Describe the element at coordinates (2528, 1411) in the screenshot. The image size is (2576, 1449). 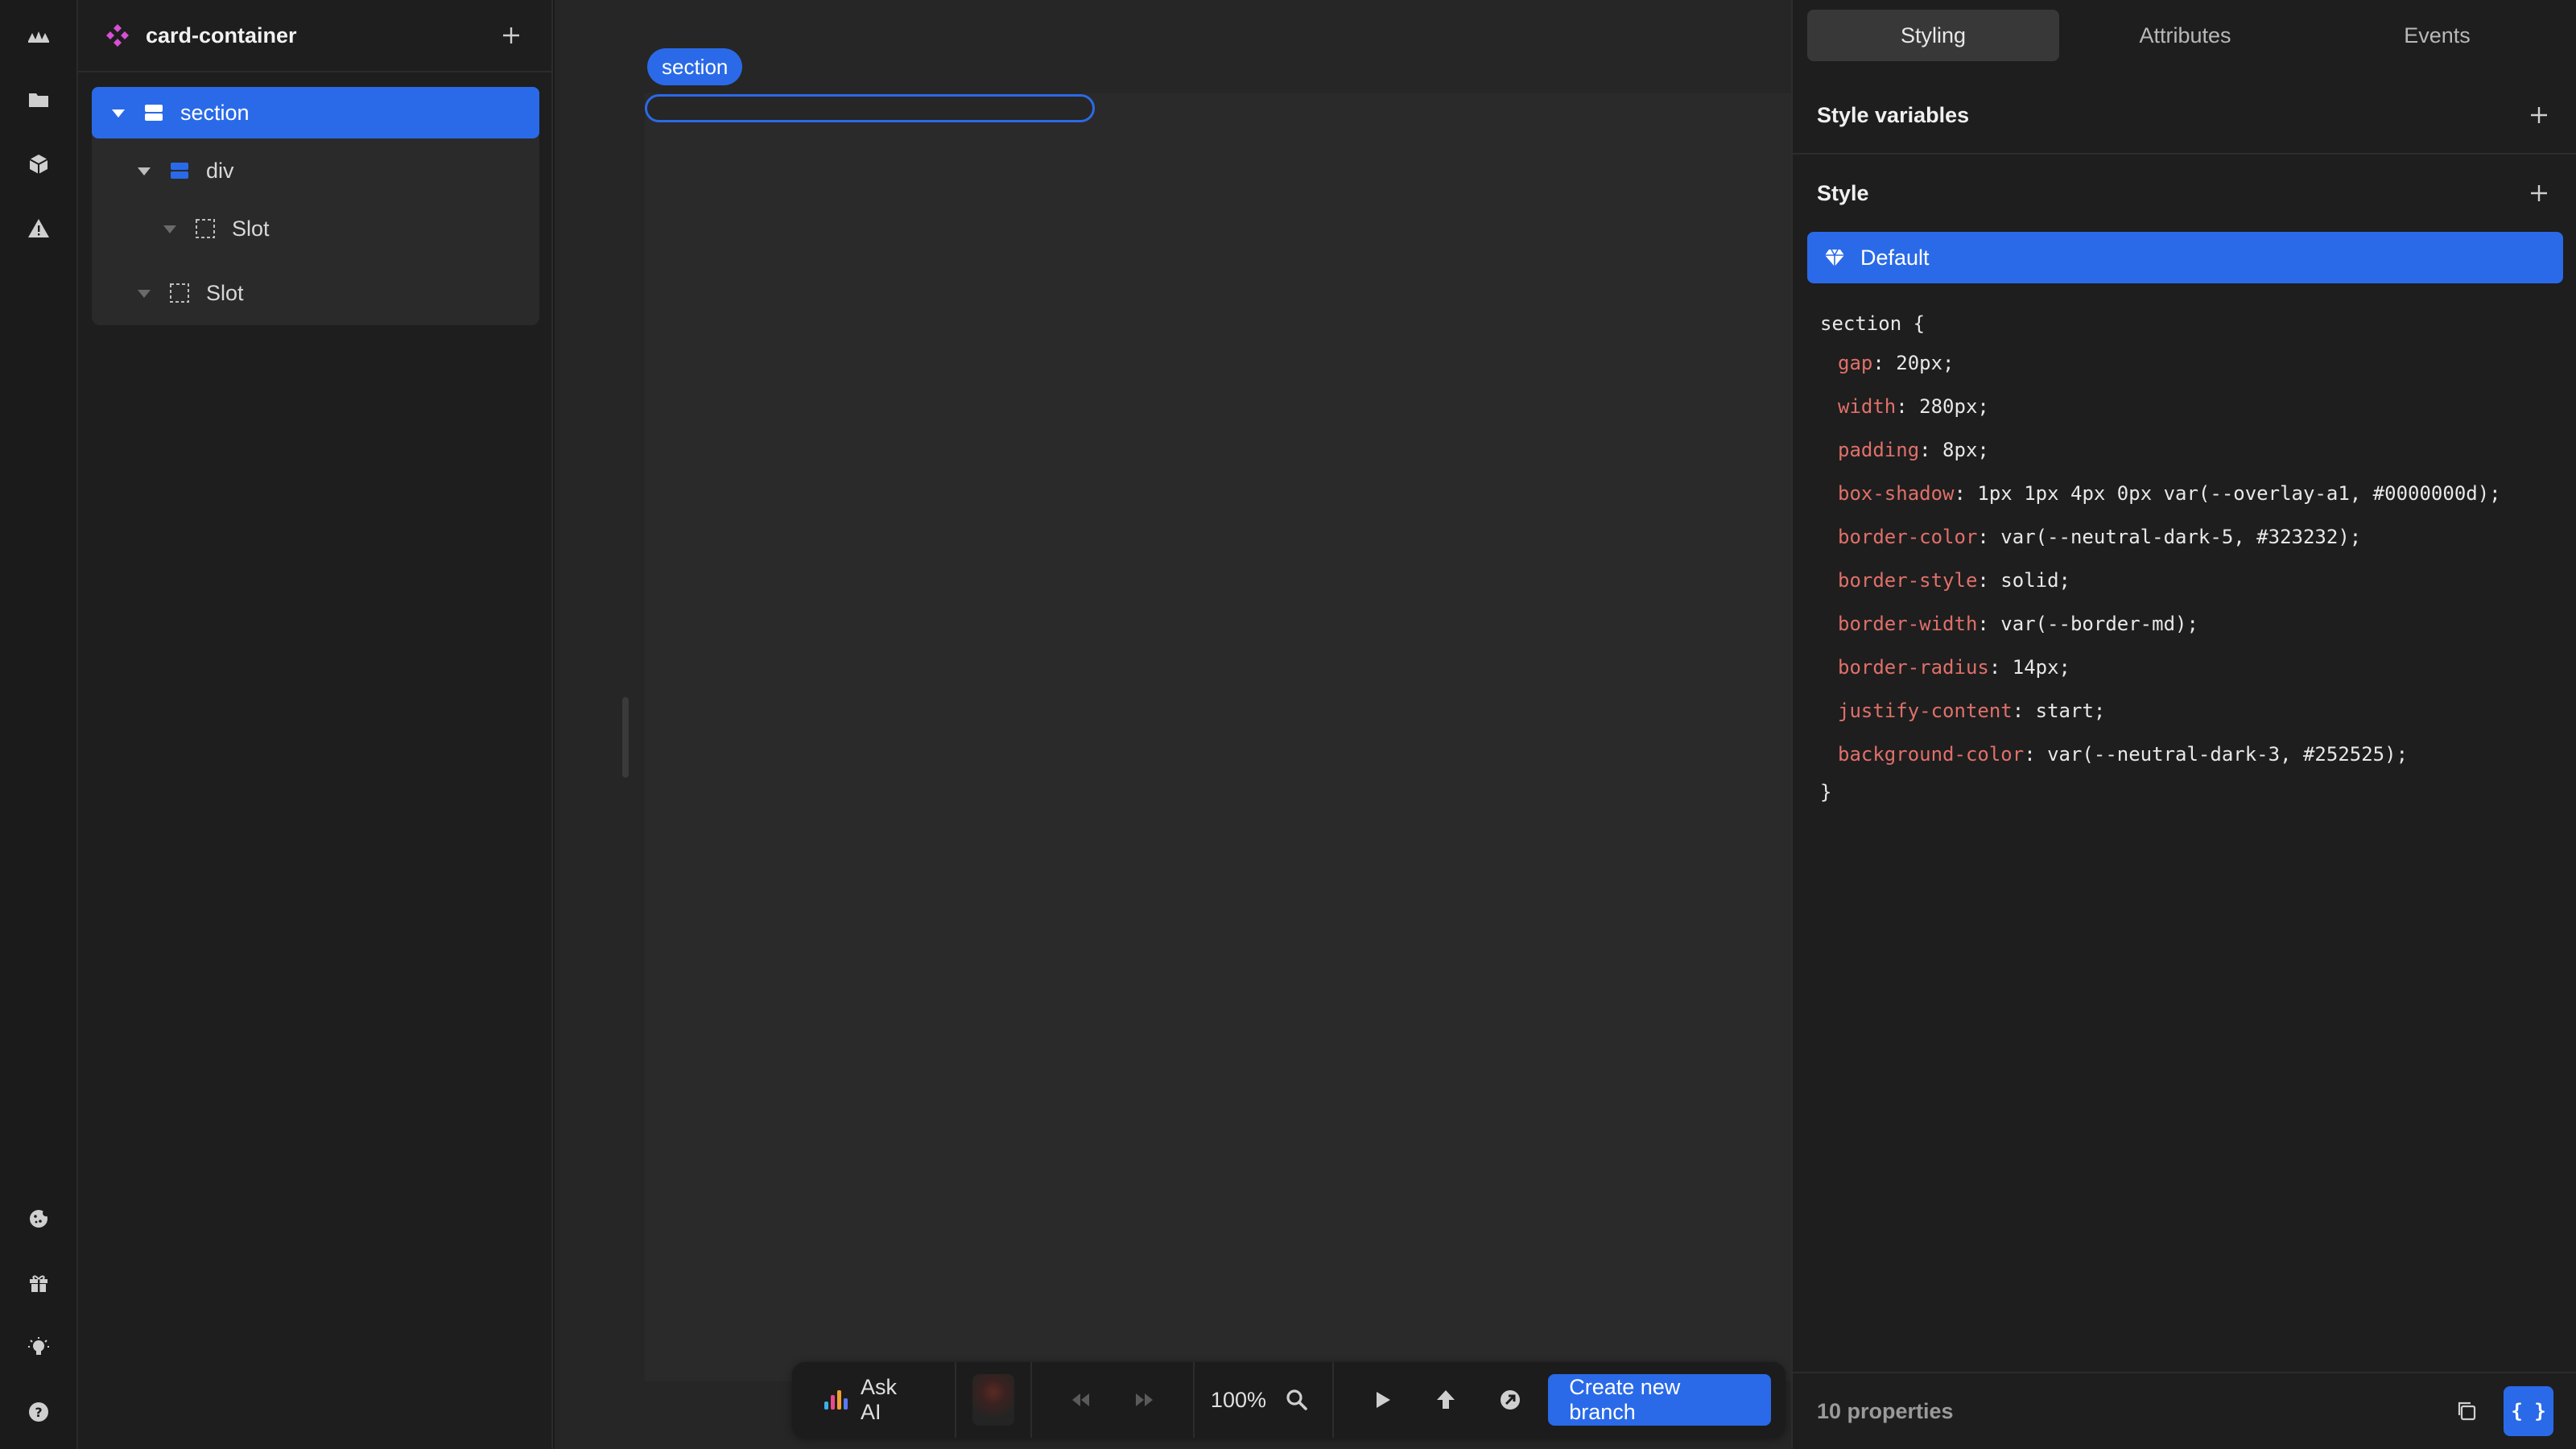
I see `code-view-button: { }` at that location.